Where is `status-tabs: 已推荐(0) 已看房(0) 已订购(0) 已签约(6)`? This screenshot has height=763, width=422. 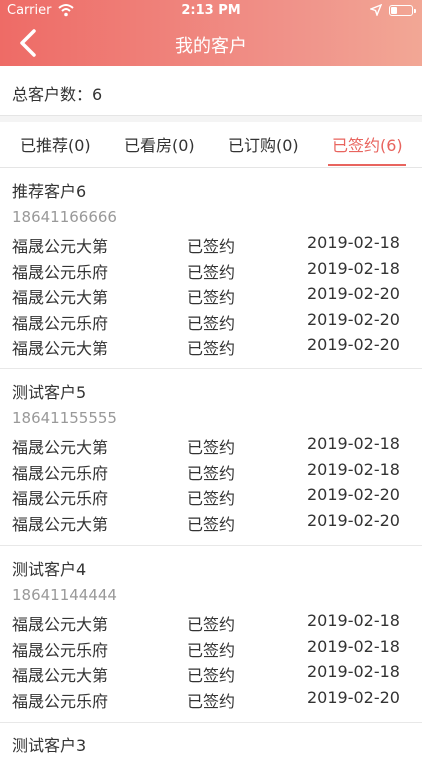 status-tabs: 已推荐(0) 已看房(0) 已订购(0) 已签约(6) is located at coordinates (211, 145).